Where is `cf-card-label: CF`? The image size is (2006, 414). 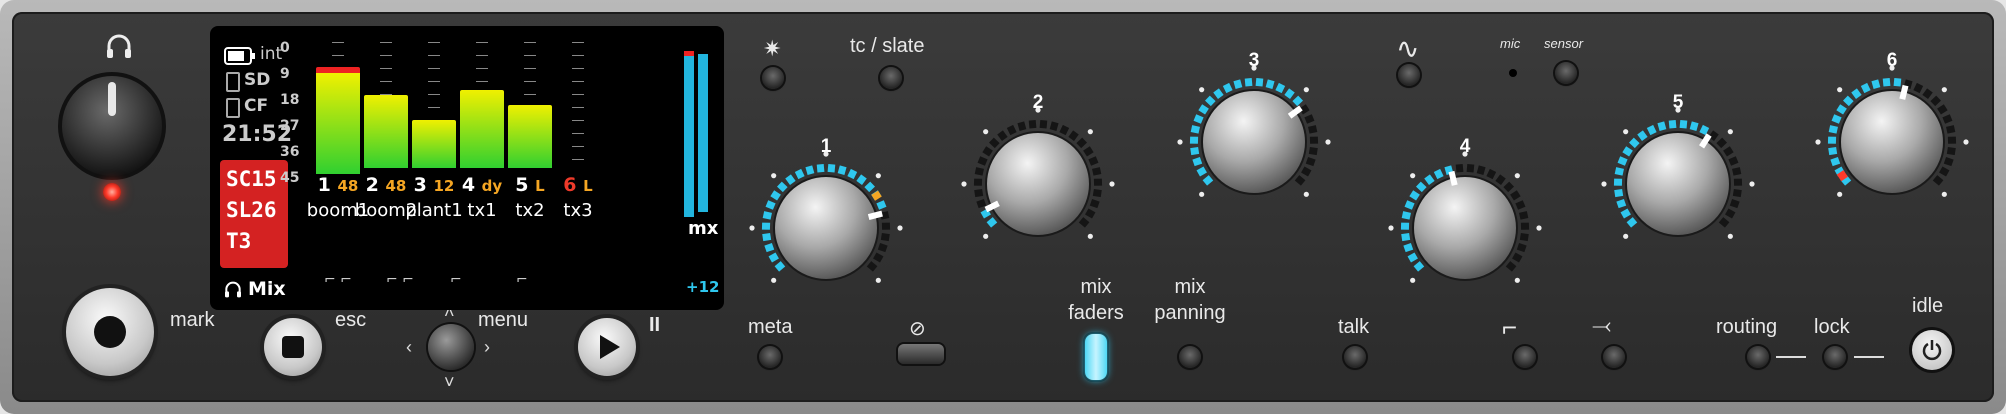 cf-card-label: CF is located at coordinates (256, 106).